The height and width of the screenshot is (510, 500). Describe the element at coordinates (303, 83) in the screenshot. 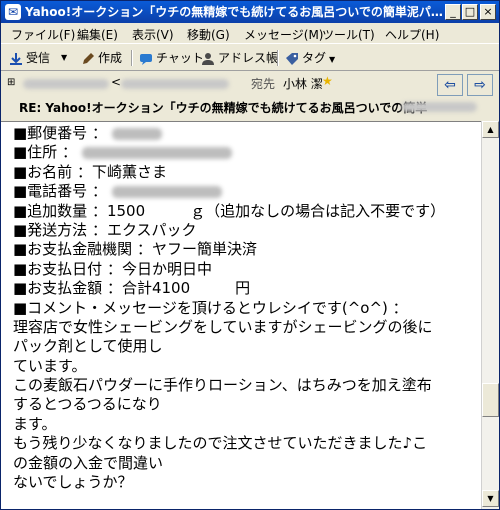

I see `recipient-name: 小林 潔` at that location.